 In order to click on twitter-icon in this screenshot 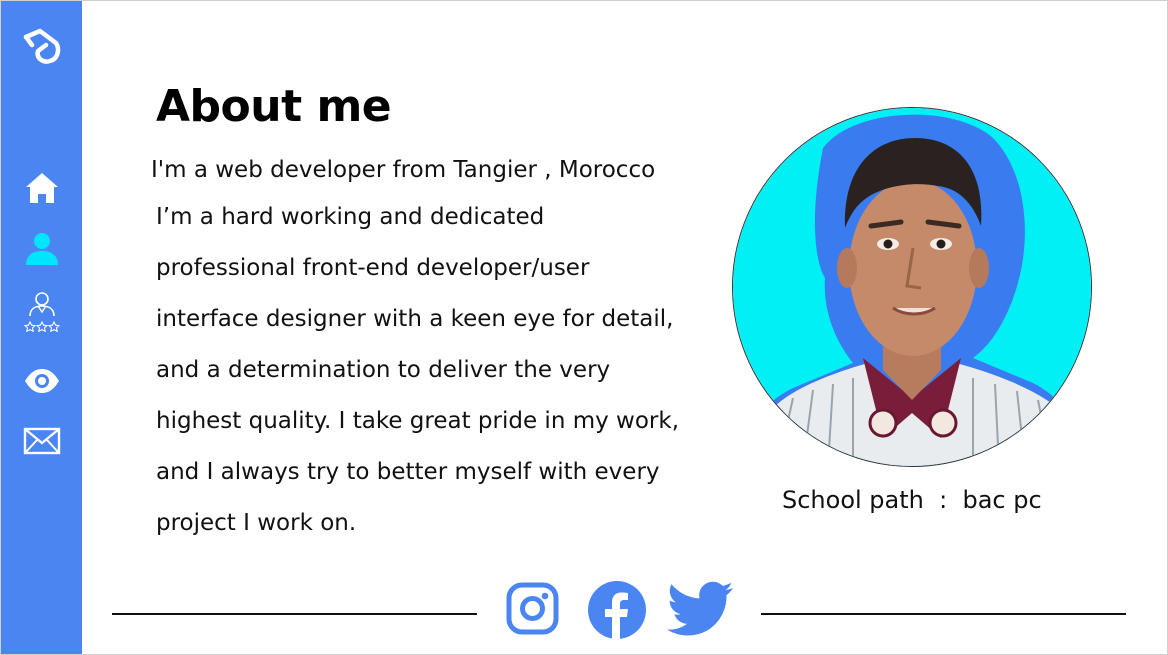, I will do `click(701, 612)`.